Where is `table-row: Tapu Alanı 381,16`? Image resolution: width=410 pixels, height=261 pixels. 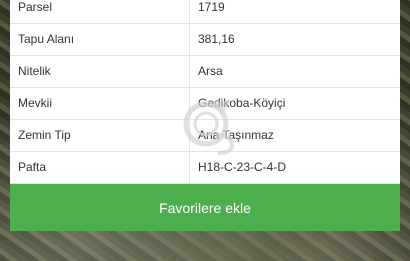 table-row: Tapu Alanı 381,16 is located at coordinates (205, 39).